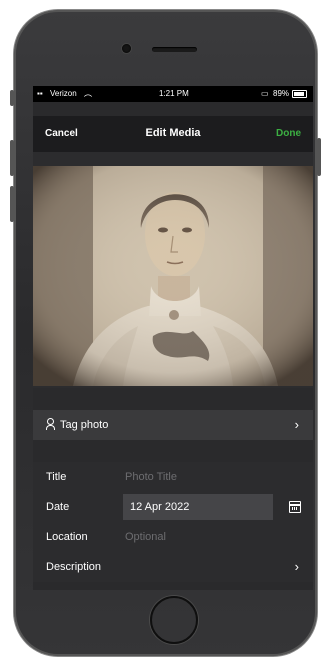 The height and width of the screenshot is (660, 322). I want to click on tag-photo-label: Tag photo, so click(84, 425).